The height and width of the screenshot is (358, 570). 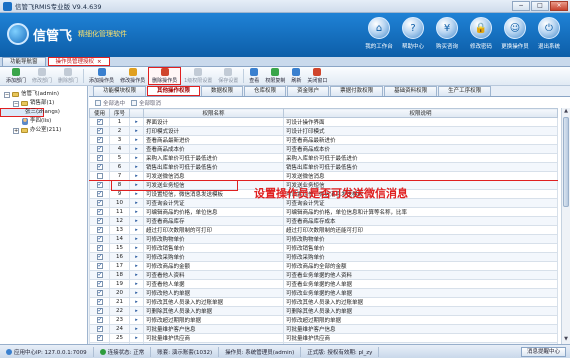 What do you see at coordinates (521, 6) in the screenshot?
I see `minimize-button: −` at bounding box center [521, 6].